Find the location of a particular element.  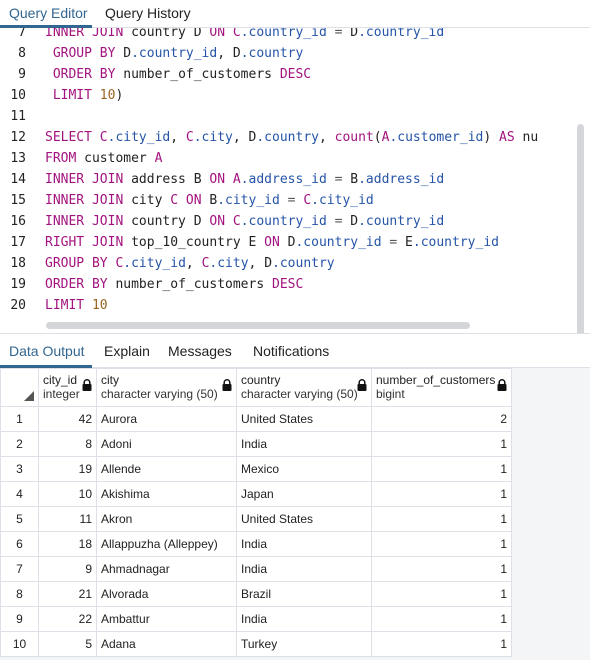

cell-country: Japan is located at coordinates (304, 494).